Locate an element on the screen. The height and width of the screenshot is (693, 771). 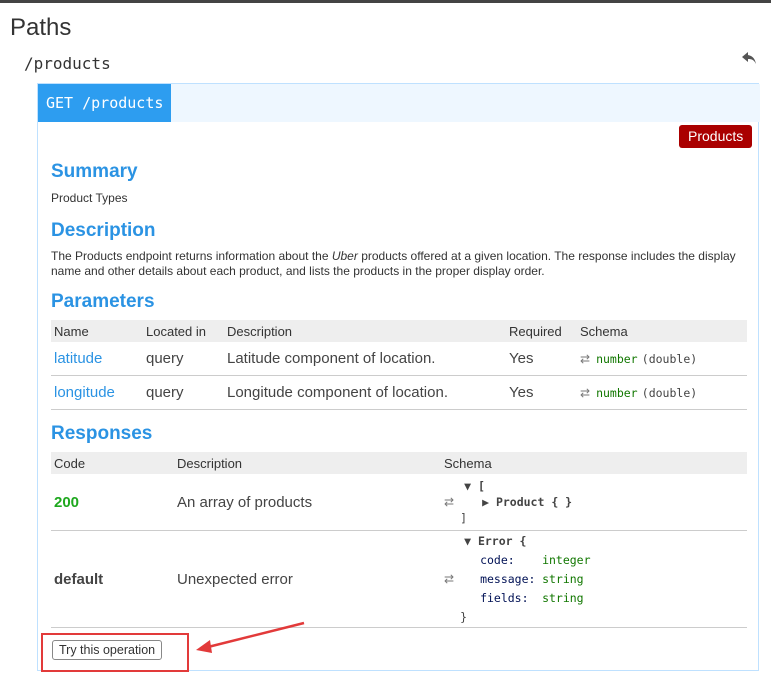
schema-block: ▼ [ ▶ Product { } ] is located at coordinates (516, 502).